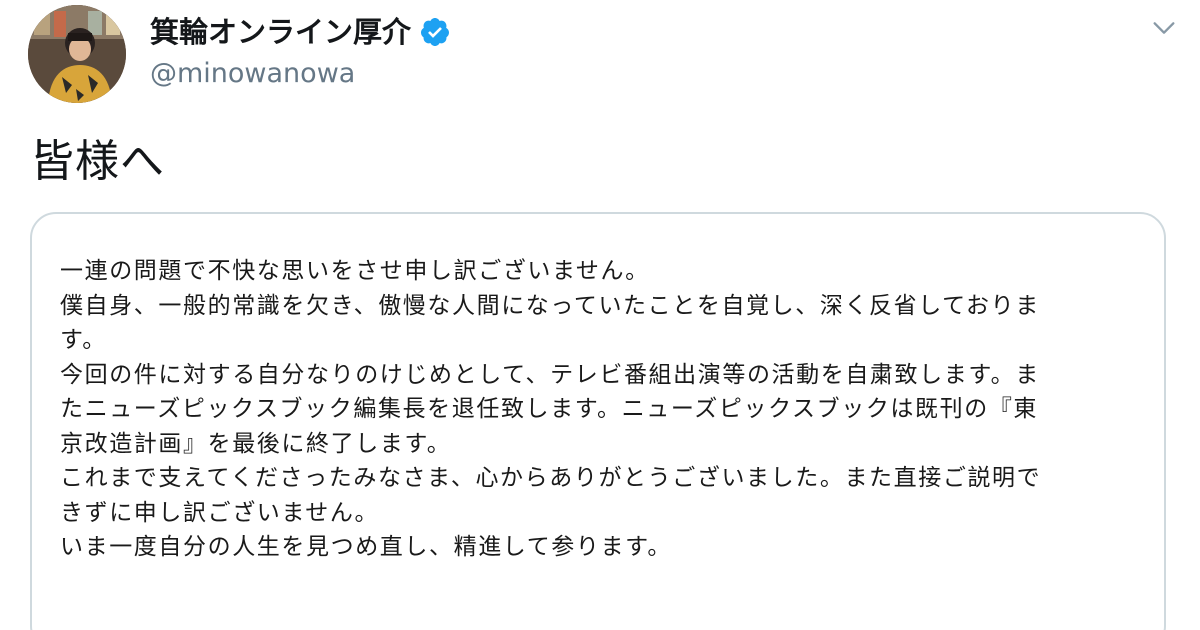 The height and width of the screenshot is (630, 1200). What do you see at coordinates (97, 161) in the screenshot?
I see `tweet-text: 皆様へ` at bounding box center [97, 161].